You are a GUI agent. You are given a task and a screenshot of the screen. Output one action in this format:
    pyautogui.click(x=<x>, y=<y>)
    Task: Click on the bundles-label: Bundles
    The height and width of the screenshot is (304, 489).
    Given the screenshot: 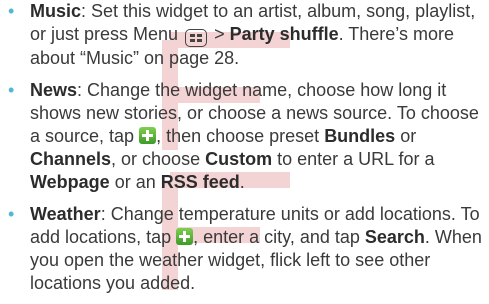 What is the action you would take?
    pyautogui.click(x=360, y=136)
    